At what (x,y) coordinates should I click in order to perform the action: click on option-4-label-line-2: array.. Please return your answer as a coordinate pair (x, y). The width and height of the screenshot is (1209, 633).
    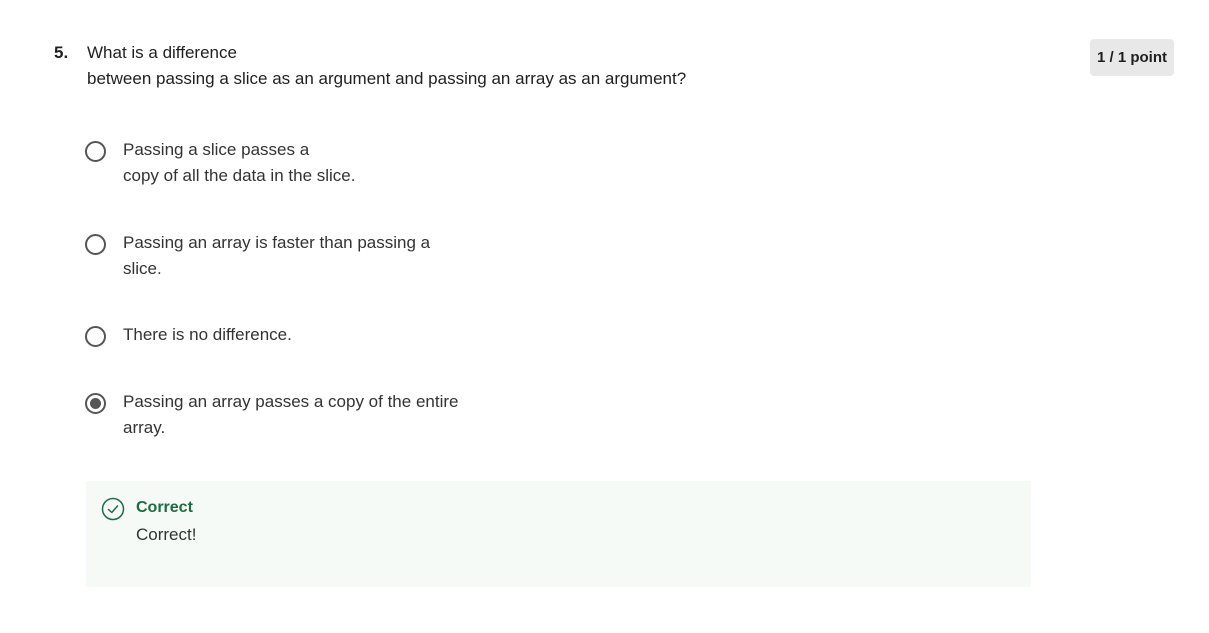
    Looking at the image, I should click on (144, 427).